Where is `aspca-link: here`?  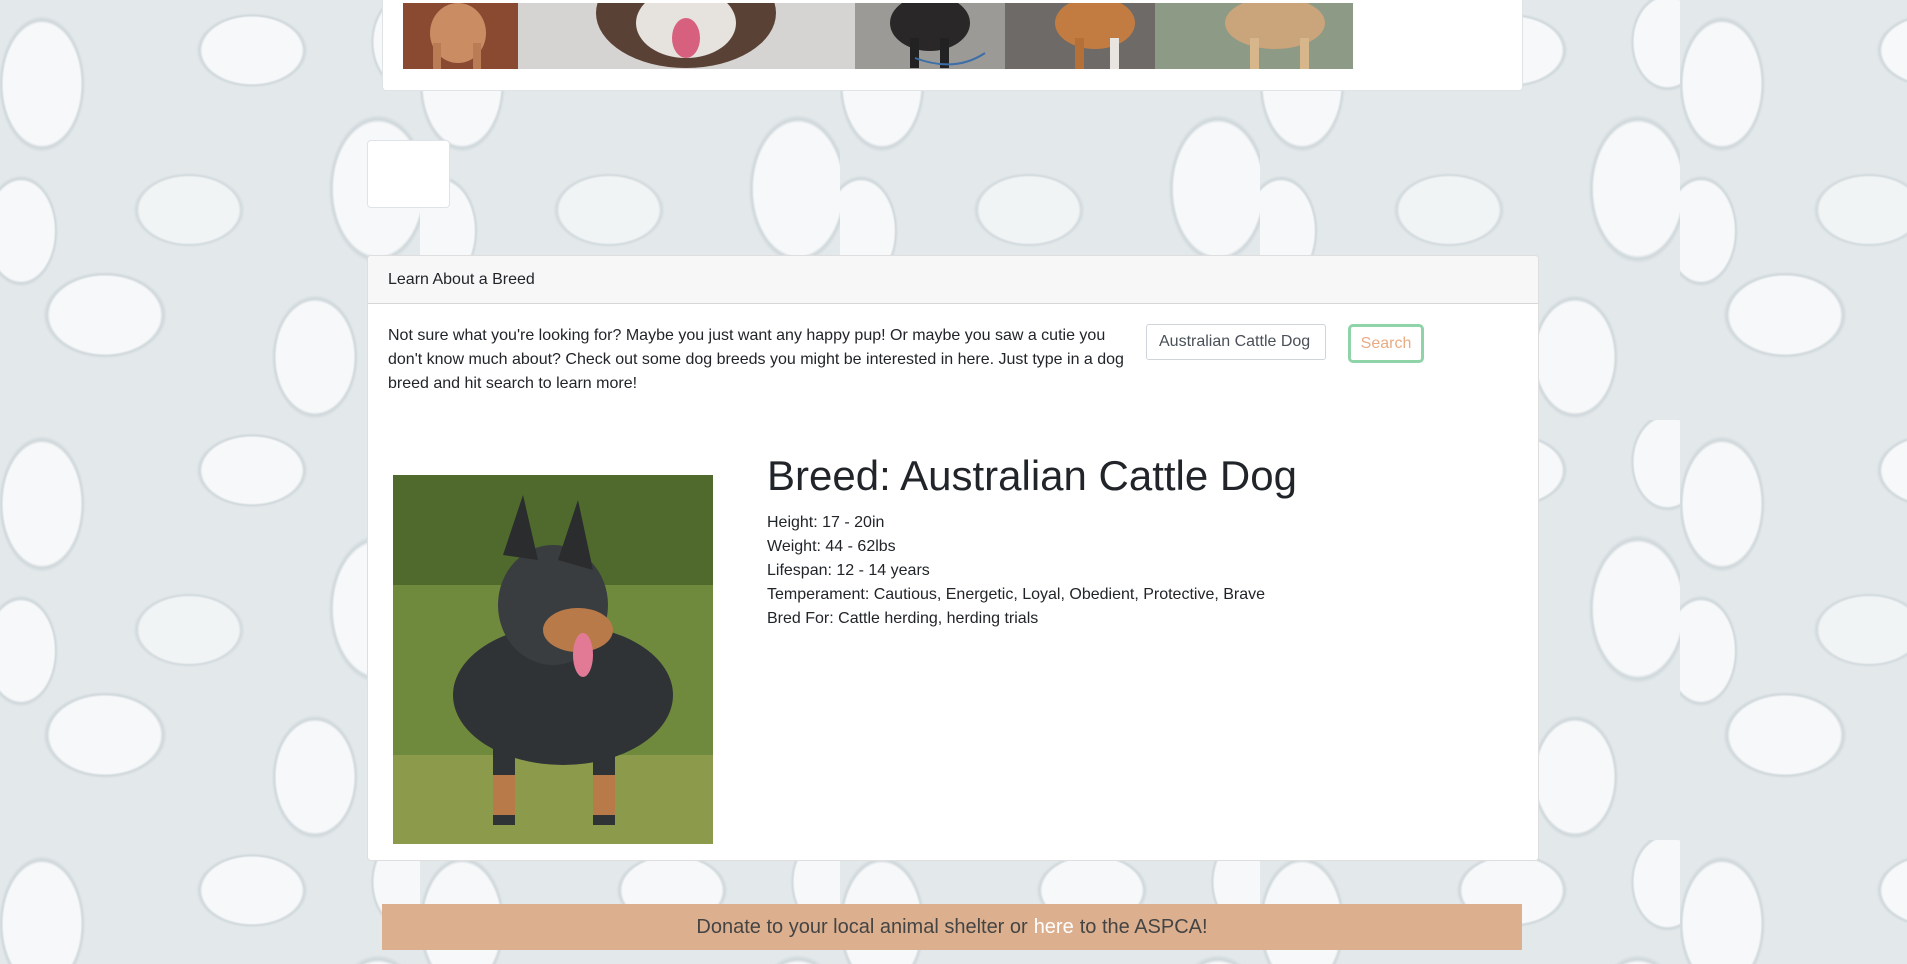 aspca-link: here is located at coordinates (1054, 927).